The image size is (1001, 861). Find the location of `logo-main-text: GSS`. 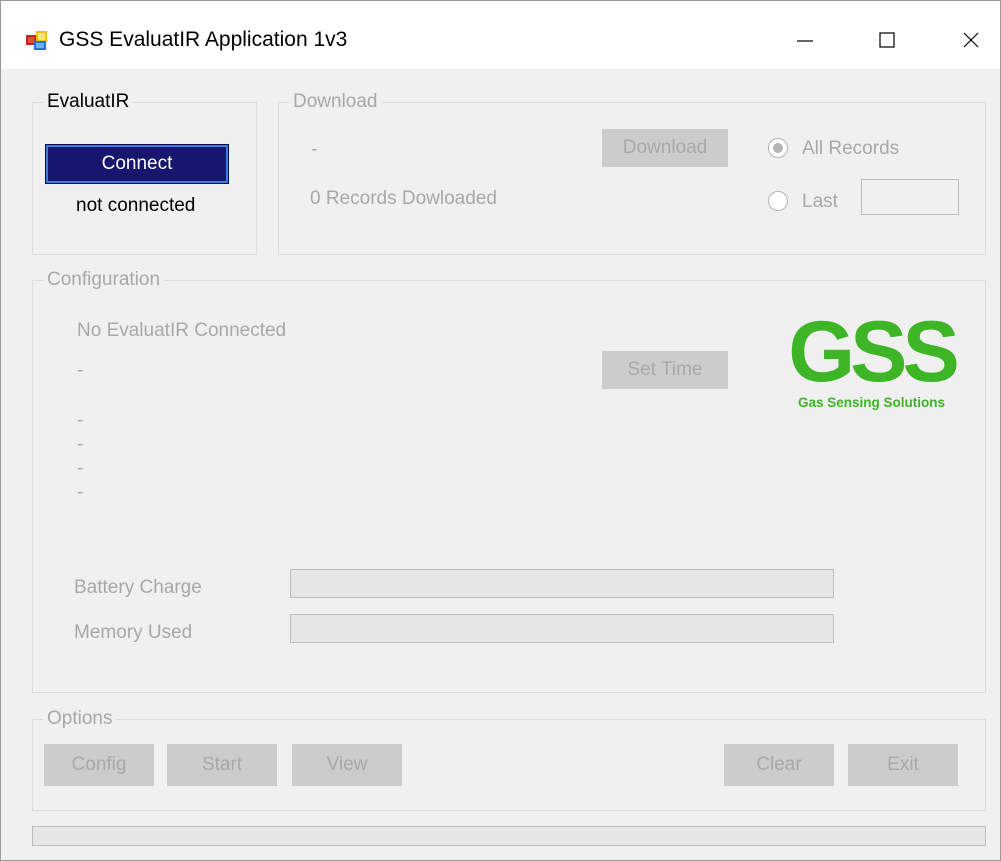

logo-main-text: GSS is located at coordinates (874, 352).